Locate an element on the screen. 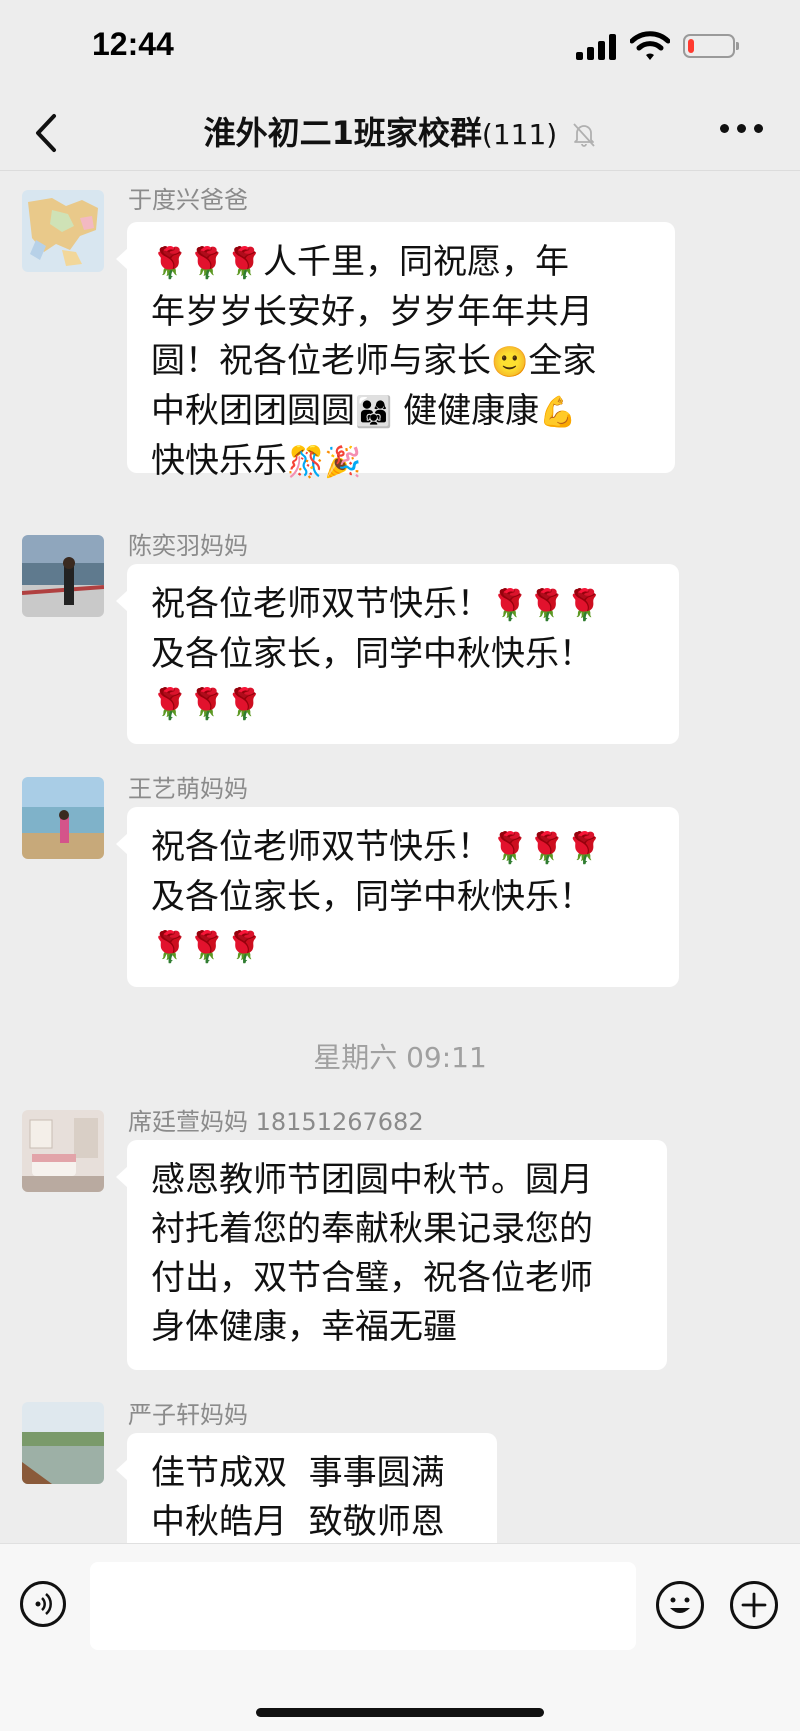 Image resolution: width=800 pixels, height=1731 pixels. message-line: 衬托着您的奉献秋果记录您的 is located at coordinates (372, 1229).